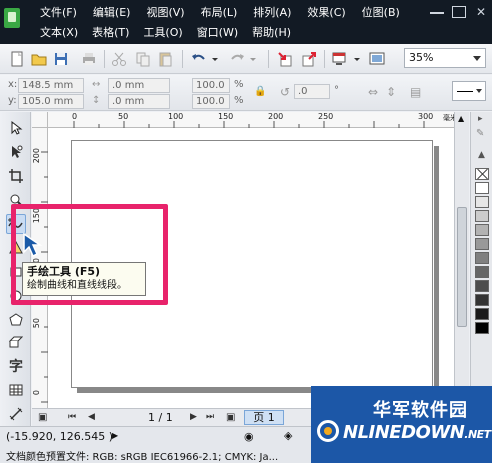 This screenshot has height=463, width=492. What do you see at coordinates (51, 101) in the screenshot?
I see `y-position-field: 105.0 mm` at bounding box center [51, 101].